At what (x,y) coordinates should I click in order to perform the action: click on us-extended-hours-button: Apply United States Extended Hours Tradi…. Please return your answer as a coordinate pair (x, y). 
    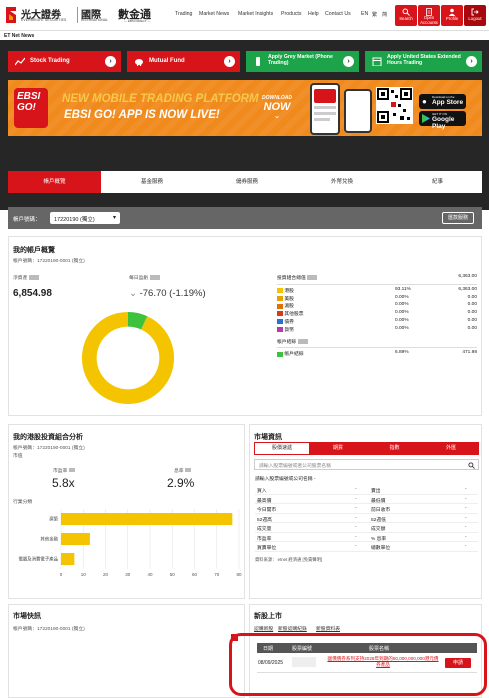
    Looking at the image, I should click on (423, 61).